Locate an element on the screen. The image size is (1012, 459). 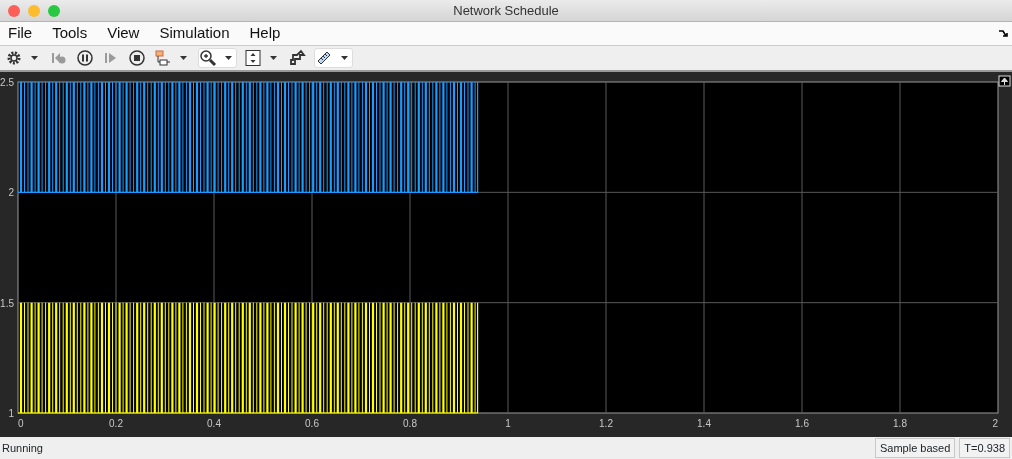
axis-tick-label: 0 is located at coordinates (21, 423).